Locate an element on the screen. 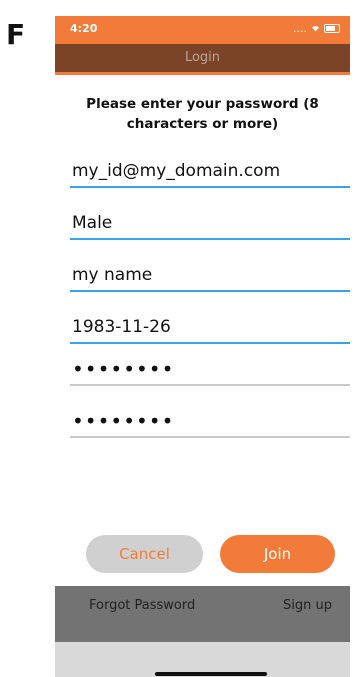 The width and height of the screenshot is (363, 677). home-indicator is located at coordinates (211, 674).